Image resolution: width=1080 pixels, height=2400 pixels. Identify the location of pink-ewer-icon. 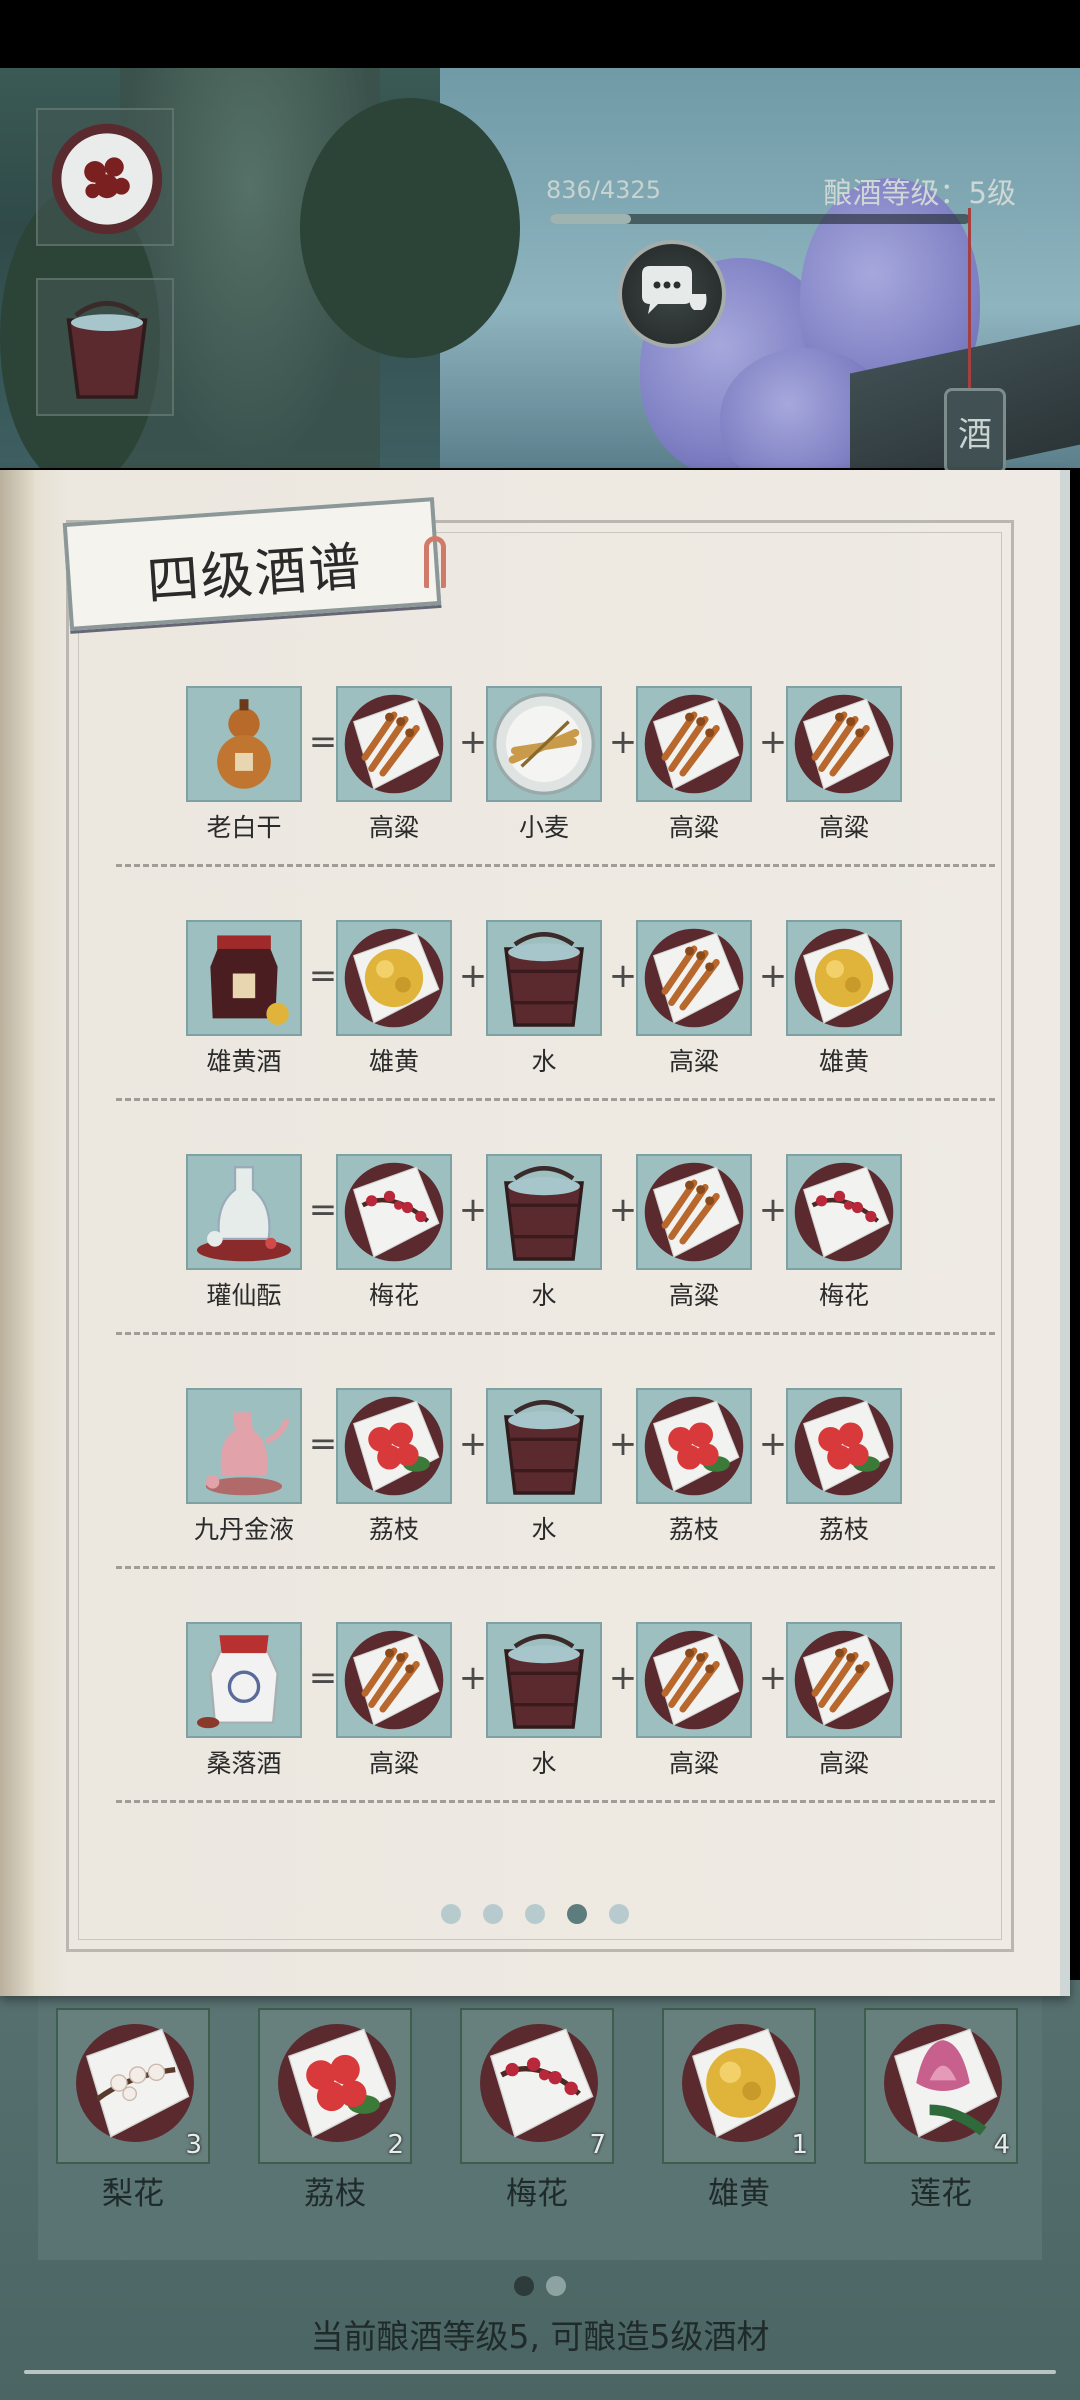
(247, 1454).